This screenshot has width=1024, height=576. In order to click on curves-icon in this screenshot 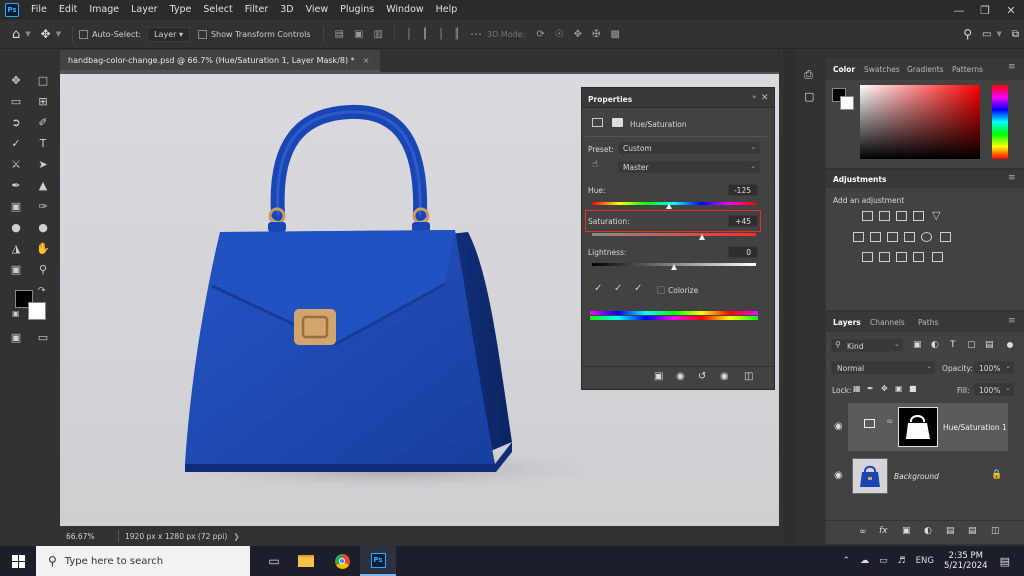, I will do `click(901, 216)`.